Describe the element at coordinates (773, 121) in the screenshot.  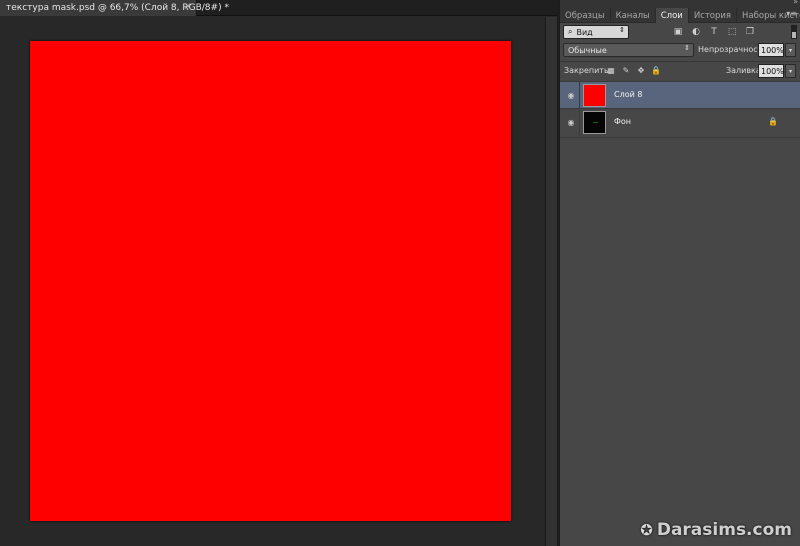
I see `lock-icon: 🔒` at that location.